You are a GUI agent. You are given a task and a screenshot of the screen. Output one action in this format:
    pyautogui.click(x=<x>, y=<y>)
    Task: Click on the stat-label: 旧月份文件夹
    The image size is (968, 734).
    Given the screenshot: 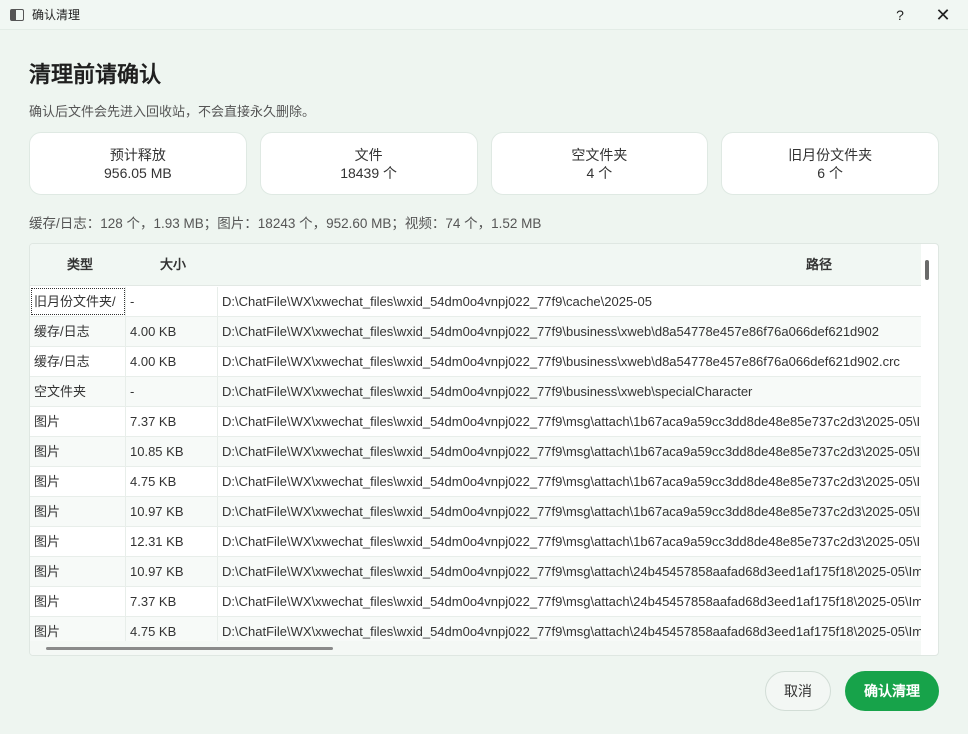 What is the action you would take?
    pyautogui.click(x=830, y=154)
    